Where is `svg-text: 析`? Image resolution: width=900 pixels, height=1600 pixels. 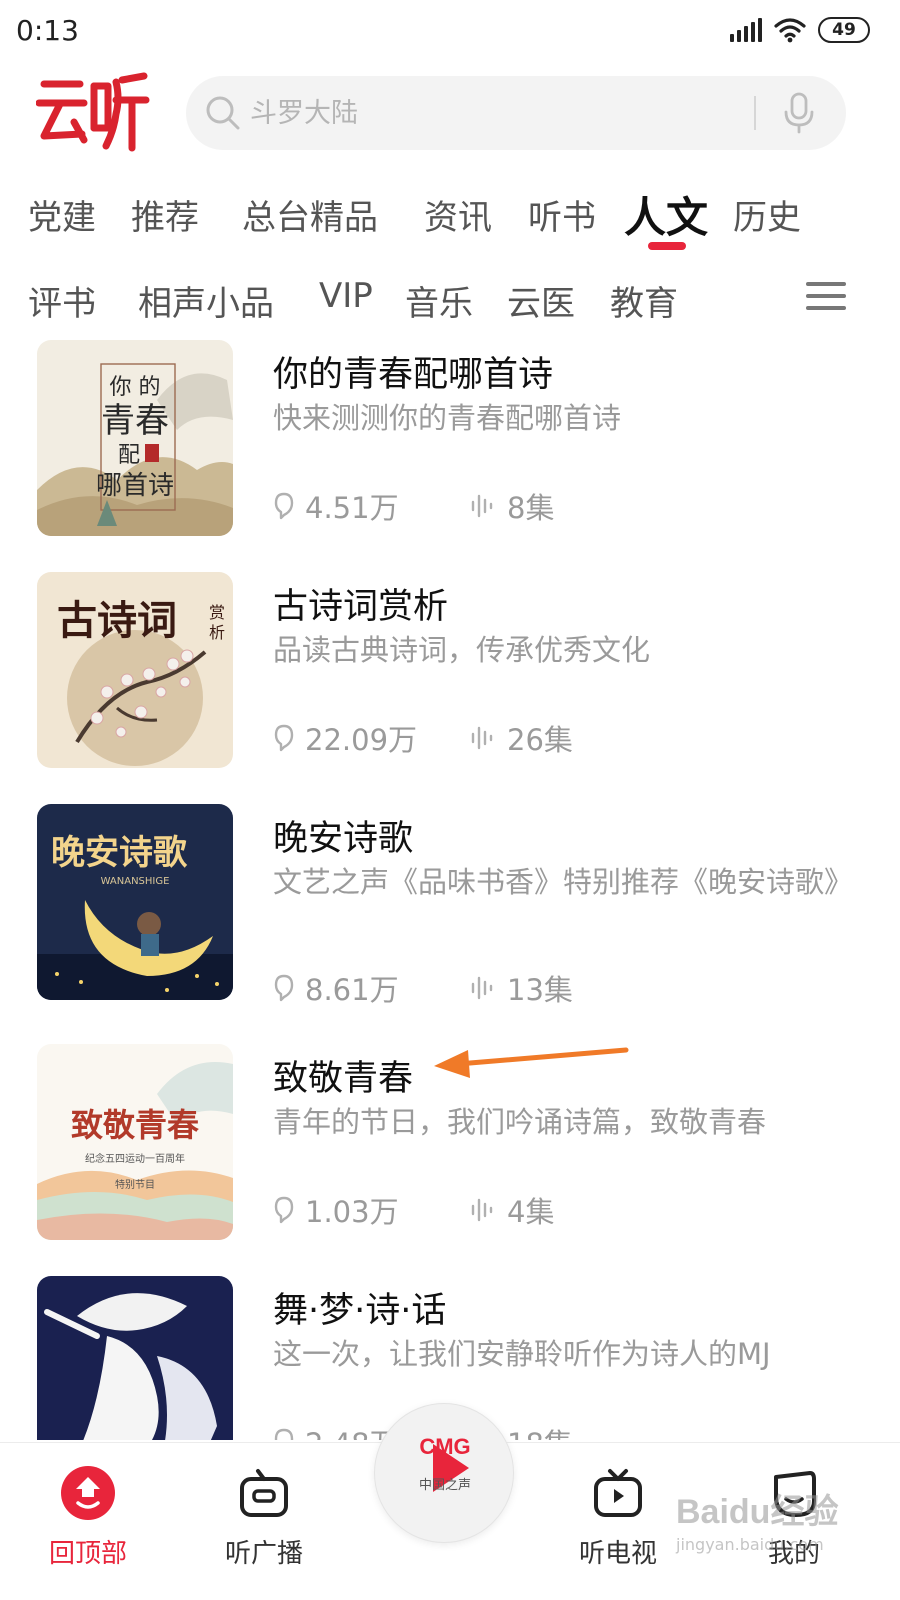
svg-text: 析 is located at coordinates (217, 632).